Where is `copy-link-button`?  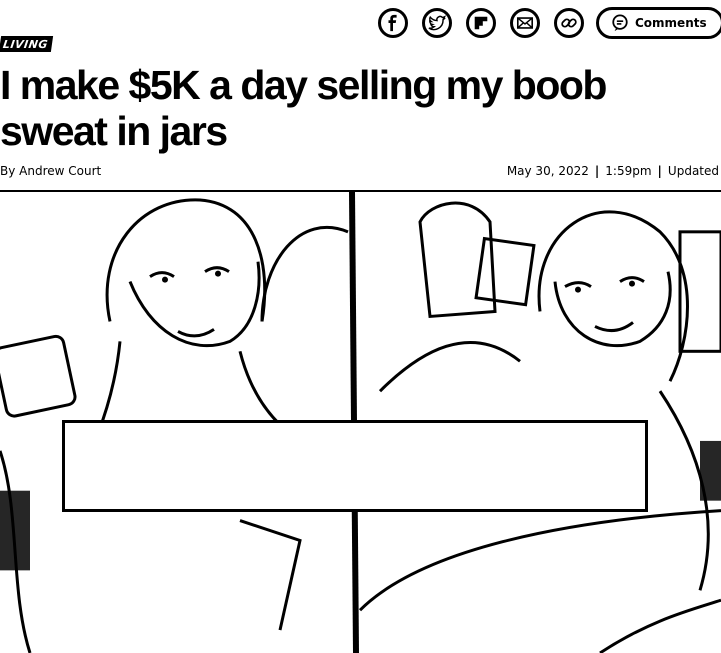 copy-link-button is located at coordinates (569, 23).